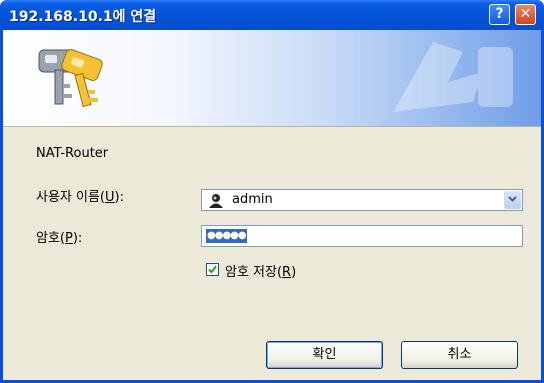  I want to click on remember-password-label: 암호 저장(R), so click(260, 270).